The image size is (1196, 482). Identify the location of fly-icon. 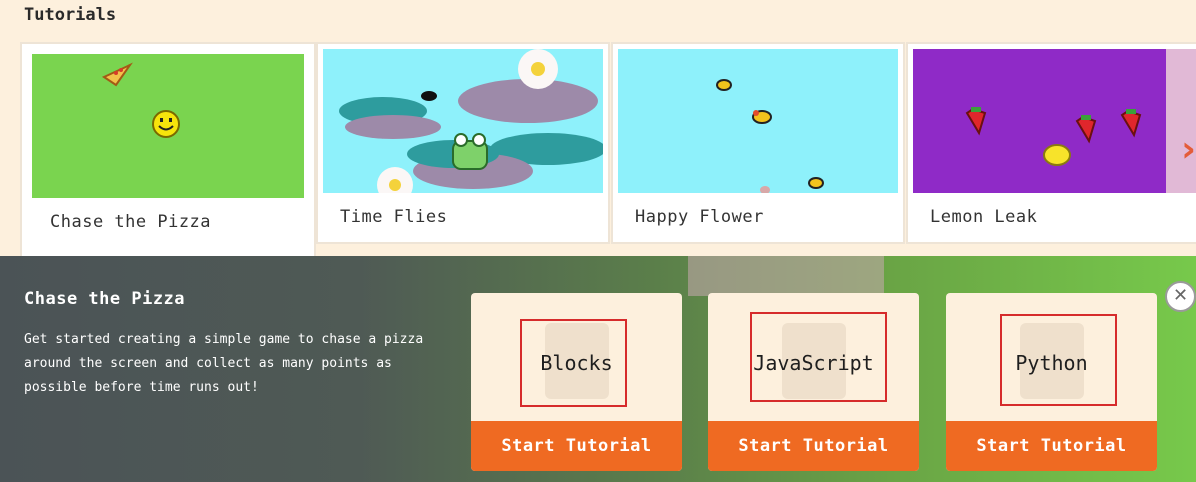
(429, 96).